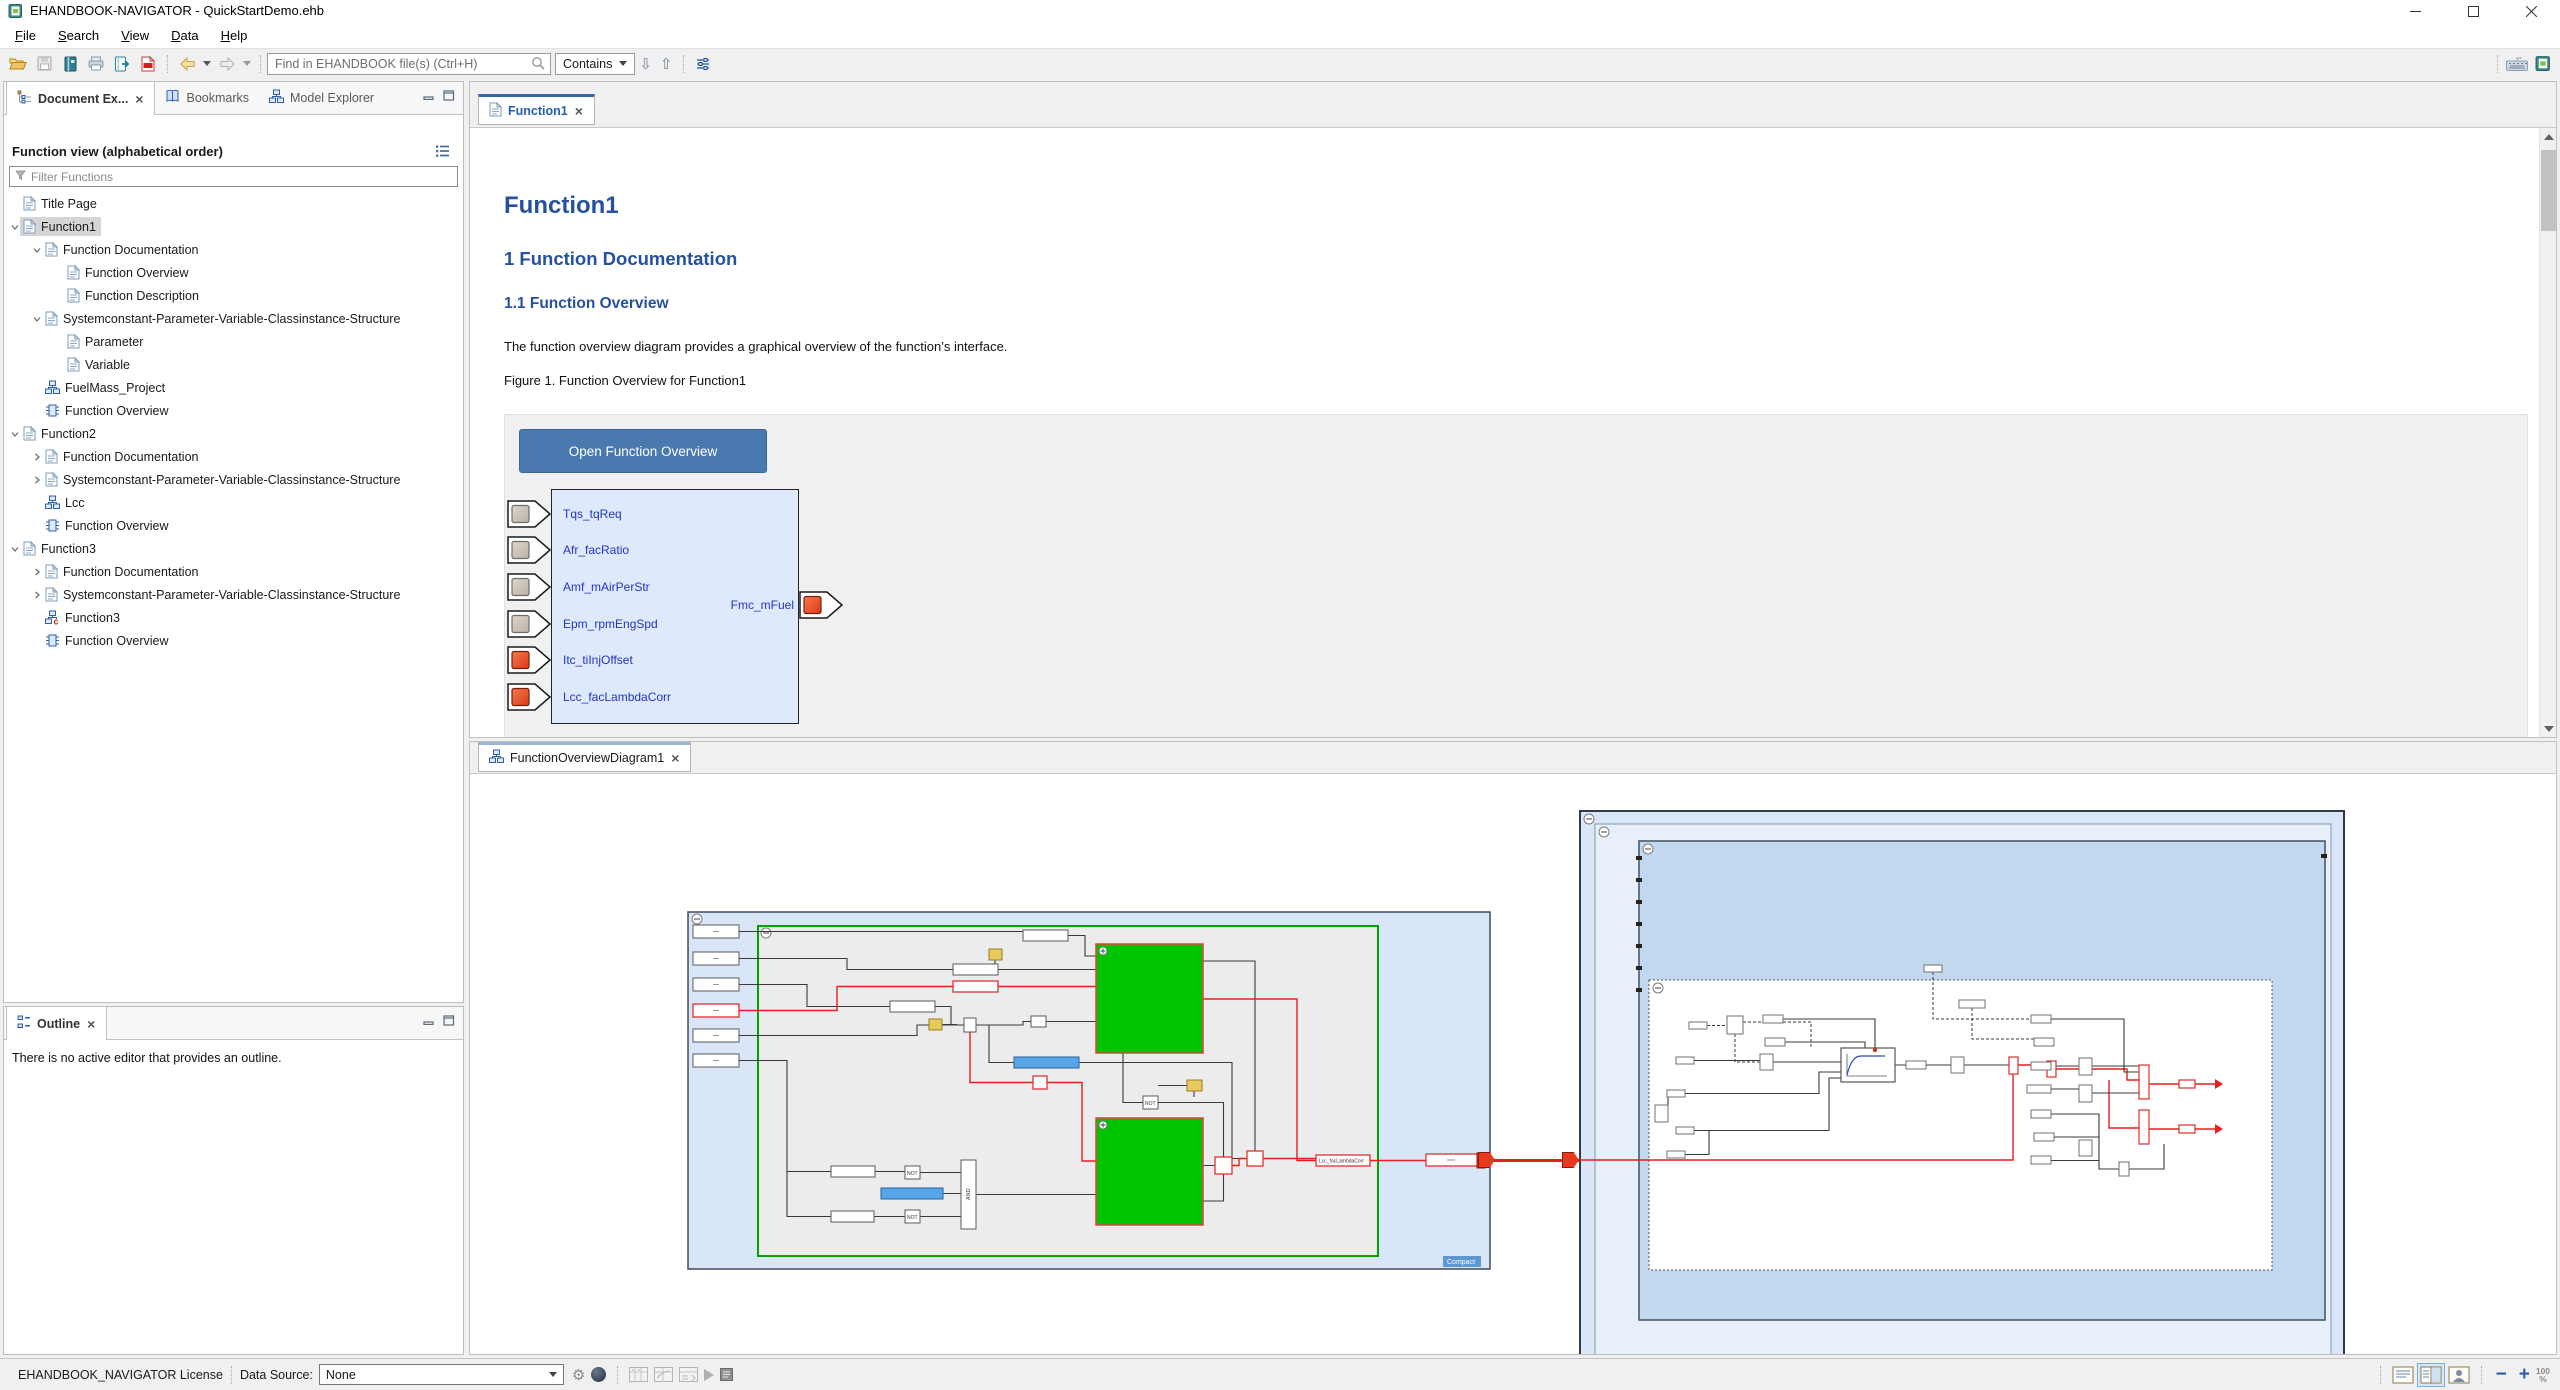 This screenshot has height=1390, width=2560. Describe the element at coordinates (585, 757) in the screenshot. I see `tab-functionoverviewdiagram1: FunctionOverviewDiagram1 ×` at that location.